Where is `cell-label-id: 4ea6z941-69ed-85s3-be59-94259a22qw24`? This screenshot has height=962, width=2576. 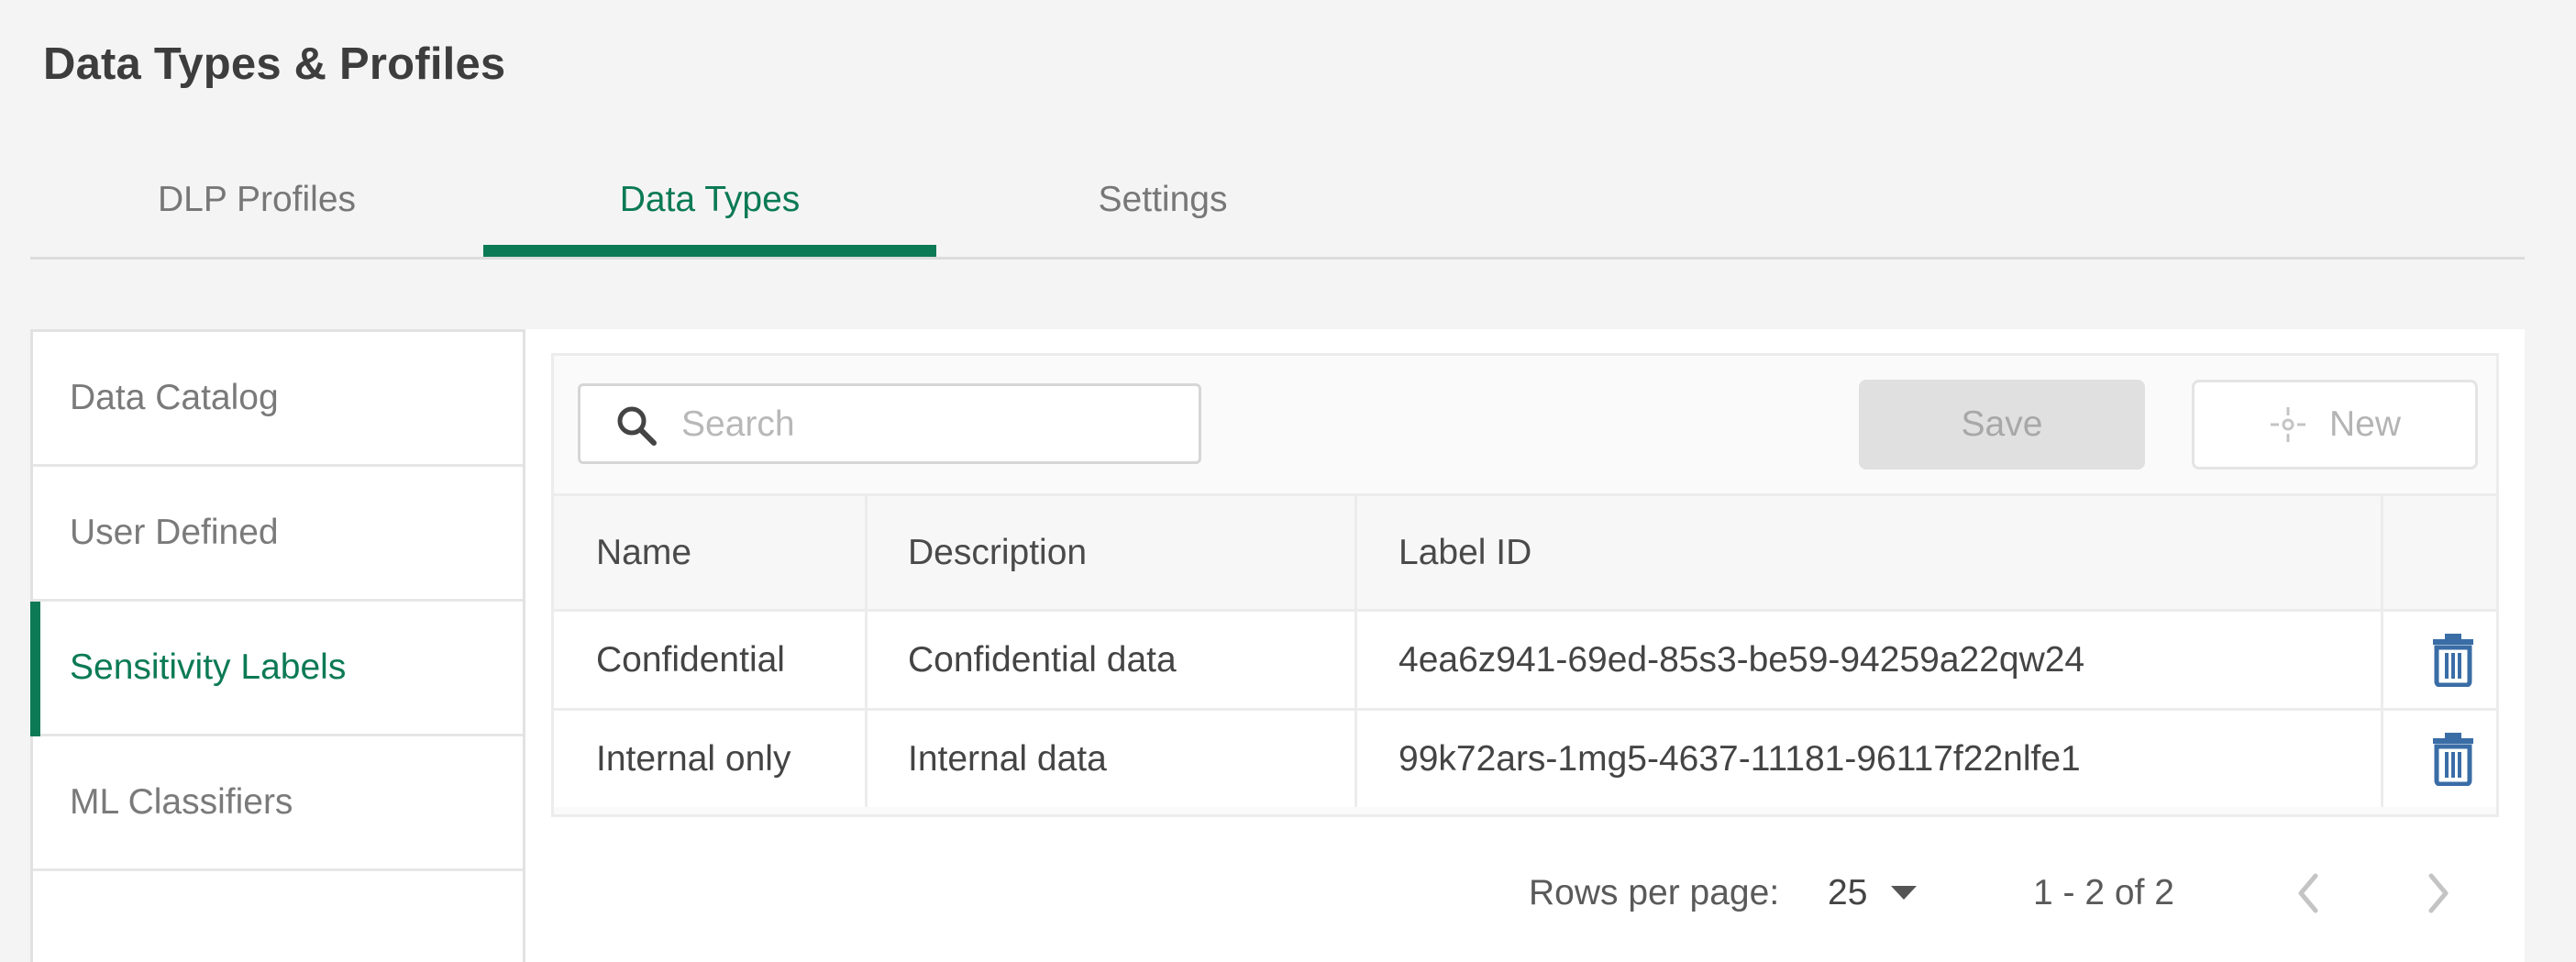
cell-label-id: 4ea6z941-69ed-85s3-be59-94259a22qw24 is located at coordinates (1742, 659).